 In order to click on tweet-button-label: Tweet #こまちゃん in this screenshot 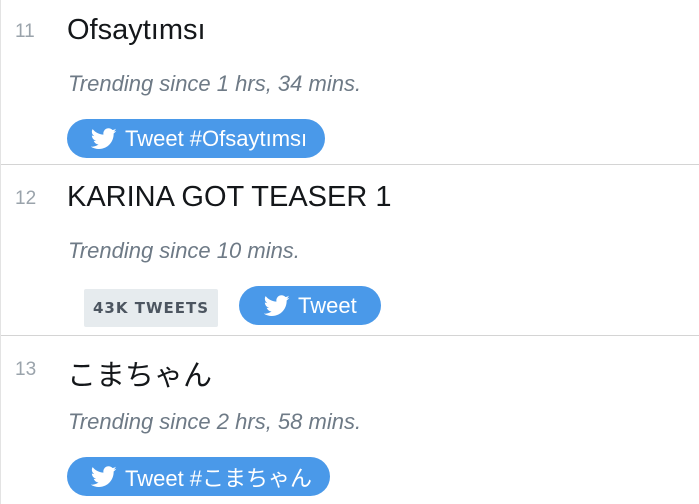, I will do `click(219, 478)`.